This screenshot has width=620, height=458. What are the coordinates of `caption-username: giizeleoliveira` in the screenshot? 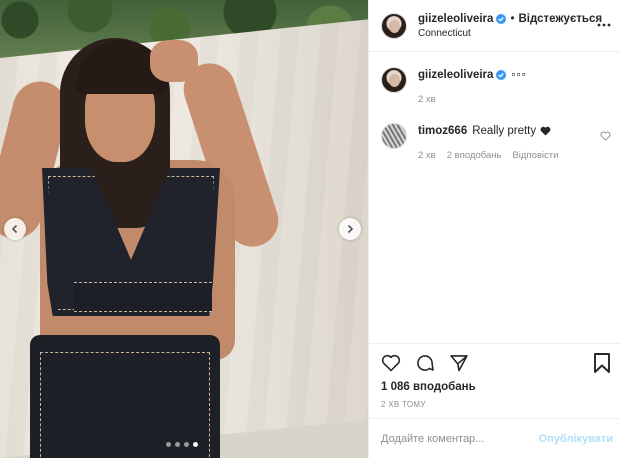 It's located at (455, 75).